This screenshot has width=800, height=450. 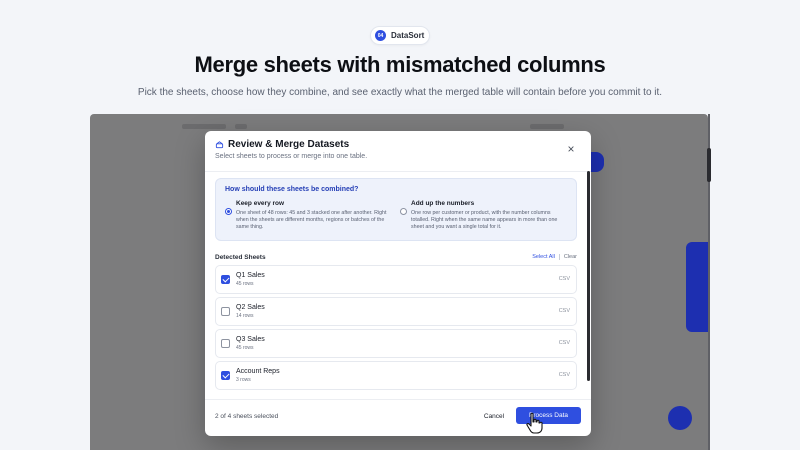 I want to click on option-title: Add up the numbers, so click(x=443, y=203).